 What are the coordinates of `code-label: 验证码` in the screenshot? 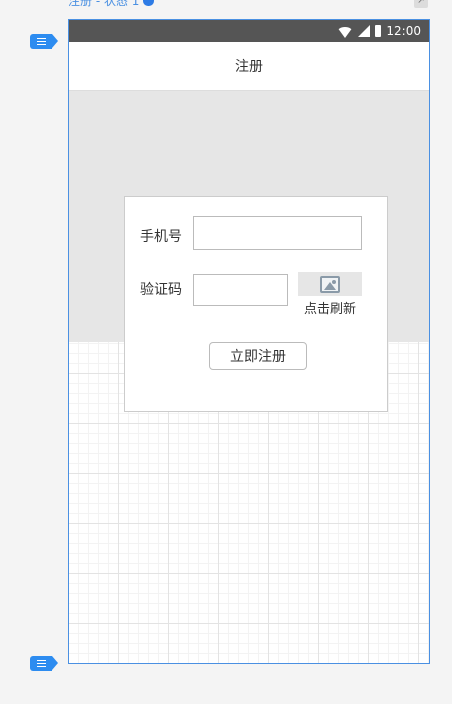 It's located at (161, 290).